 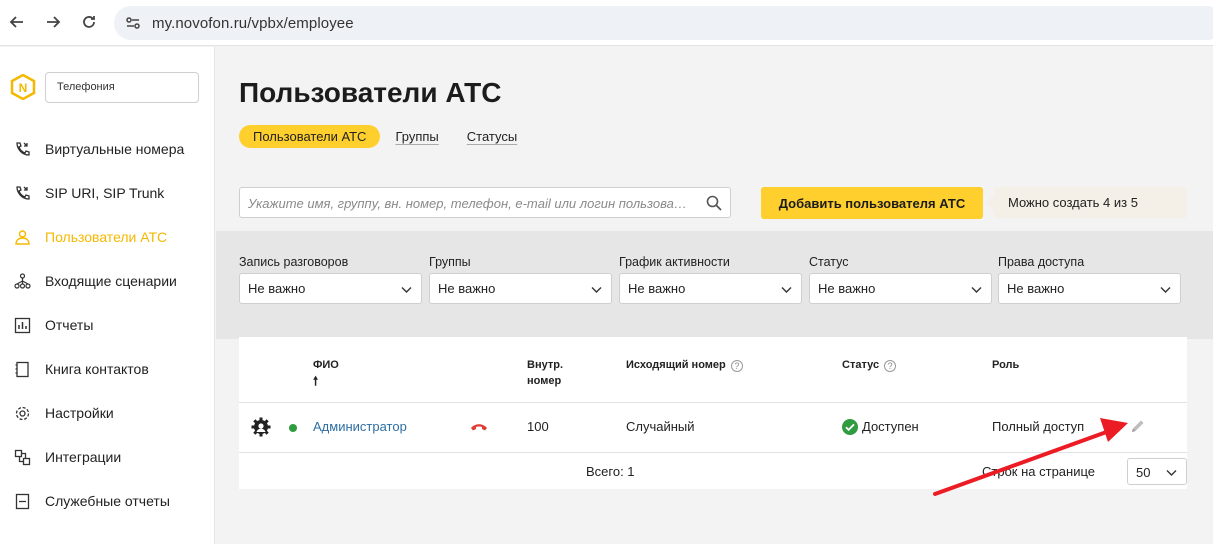 I want to click on user-limit-note: Можно создать 4 из 5, so click(x=1086, y=202).